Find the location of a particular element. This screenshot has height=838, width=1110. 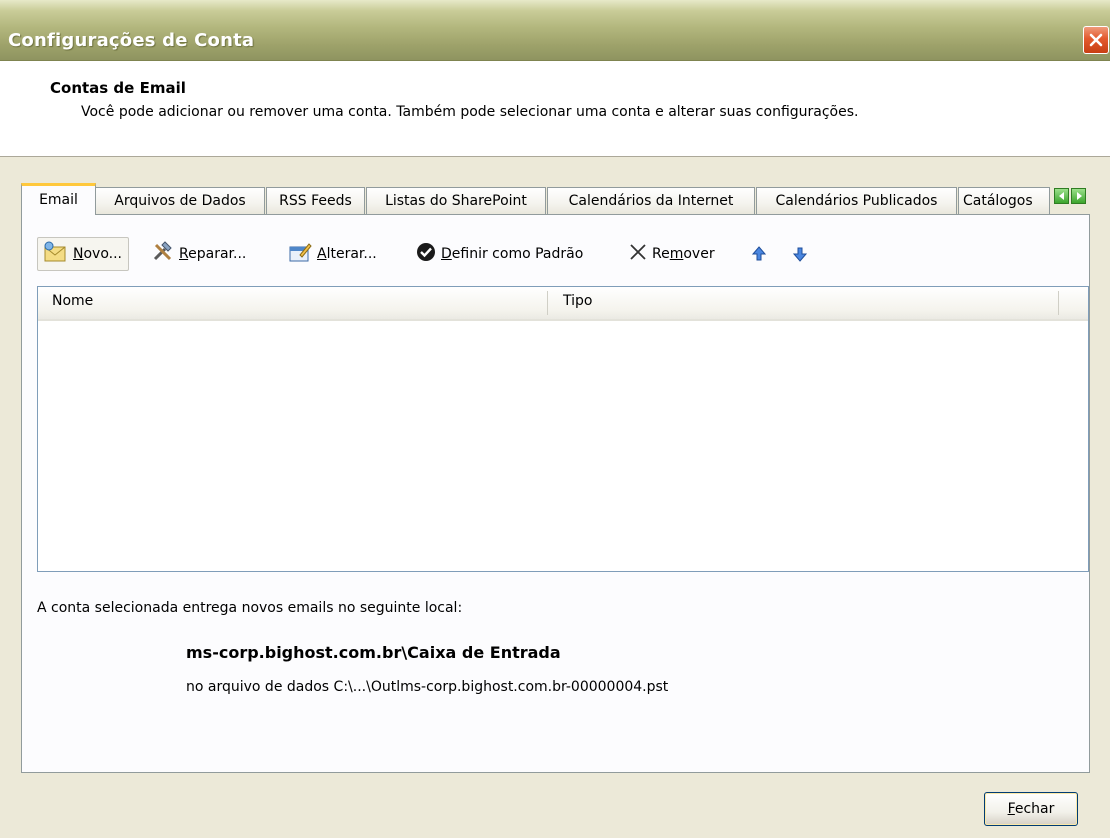

tab-label: Calendários da Internet is located at coordinates (651, 201).